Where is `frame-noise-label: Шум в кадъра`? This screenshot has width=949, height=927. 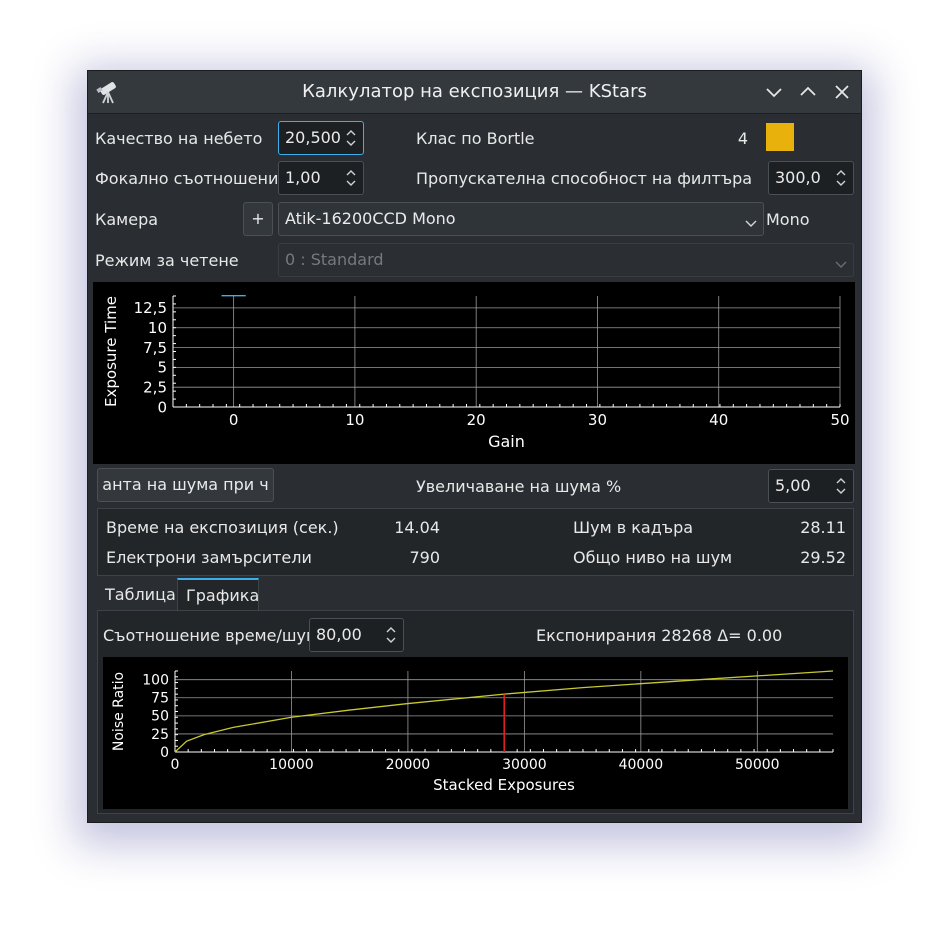
frame-noise-label: Шум в кадъра is located at coordinates (633, 527).